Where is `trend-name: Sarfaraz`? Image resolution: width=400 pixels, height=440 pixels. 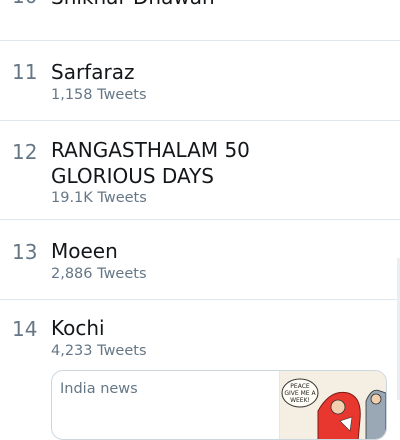
trend-name: Sarfaraz is located at coordinates (93, 72).